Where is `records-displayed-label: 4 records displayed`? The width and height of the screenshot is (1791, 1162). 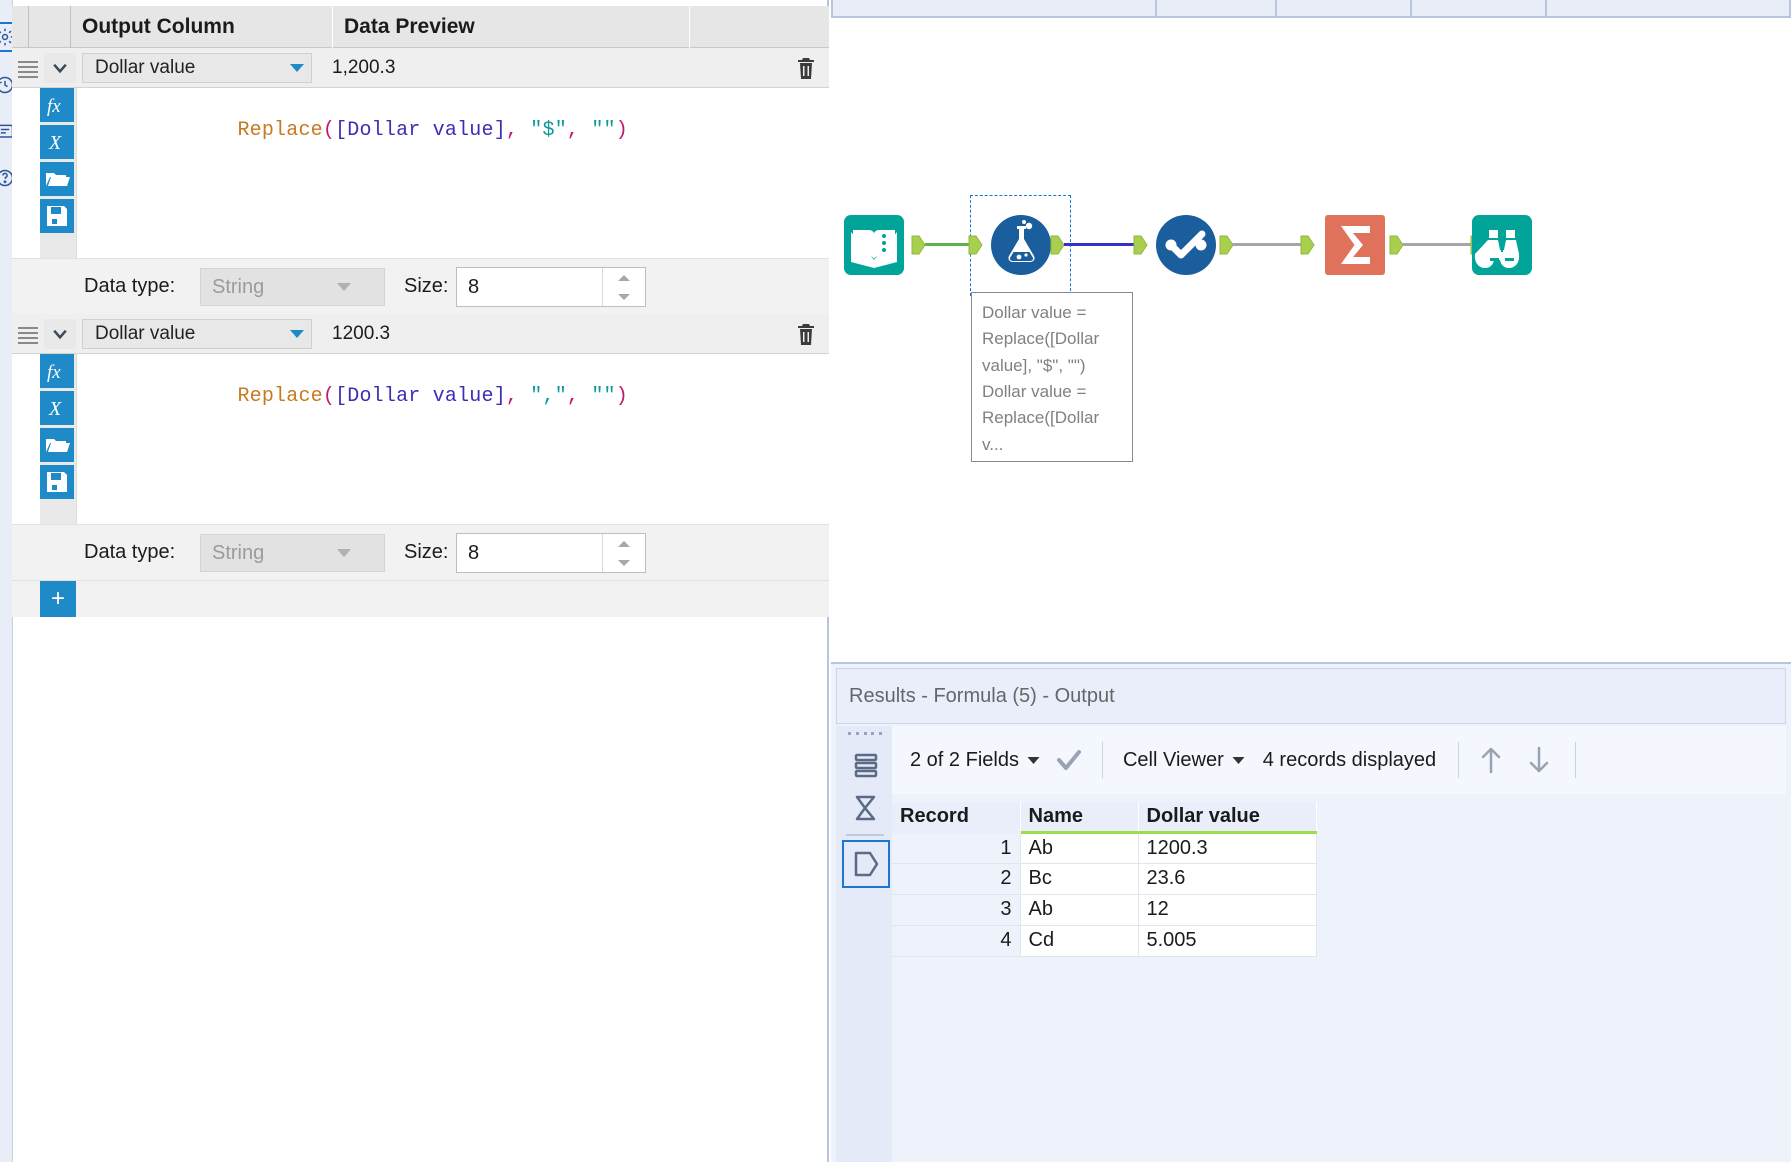 records-displayed-label: 4 records displayed is located at coordinates (1349, 759).